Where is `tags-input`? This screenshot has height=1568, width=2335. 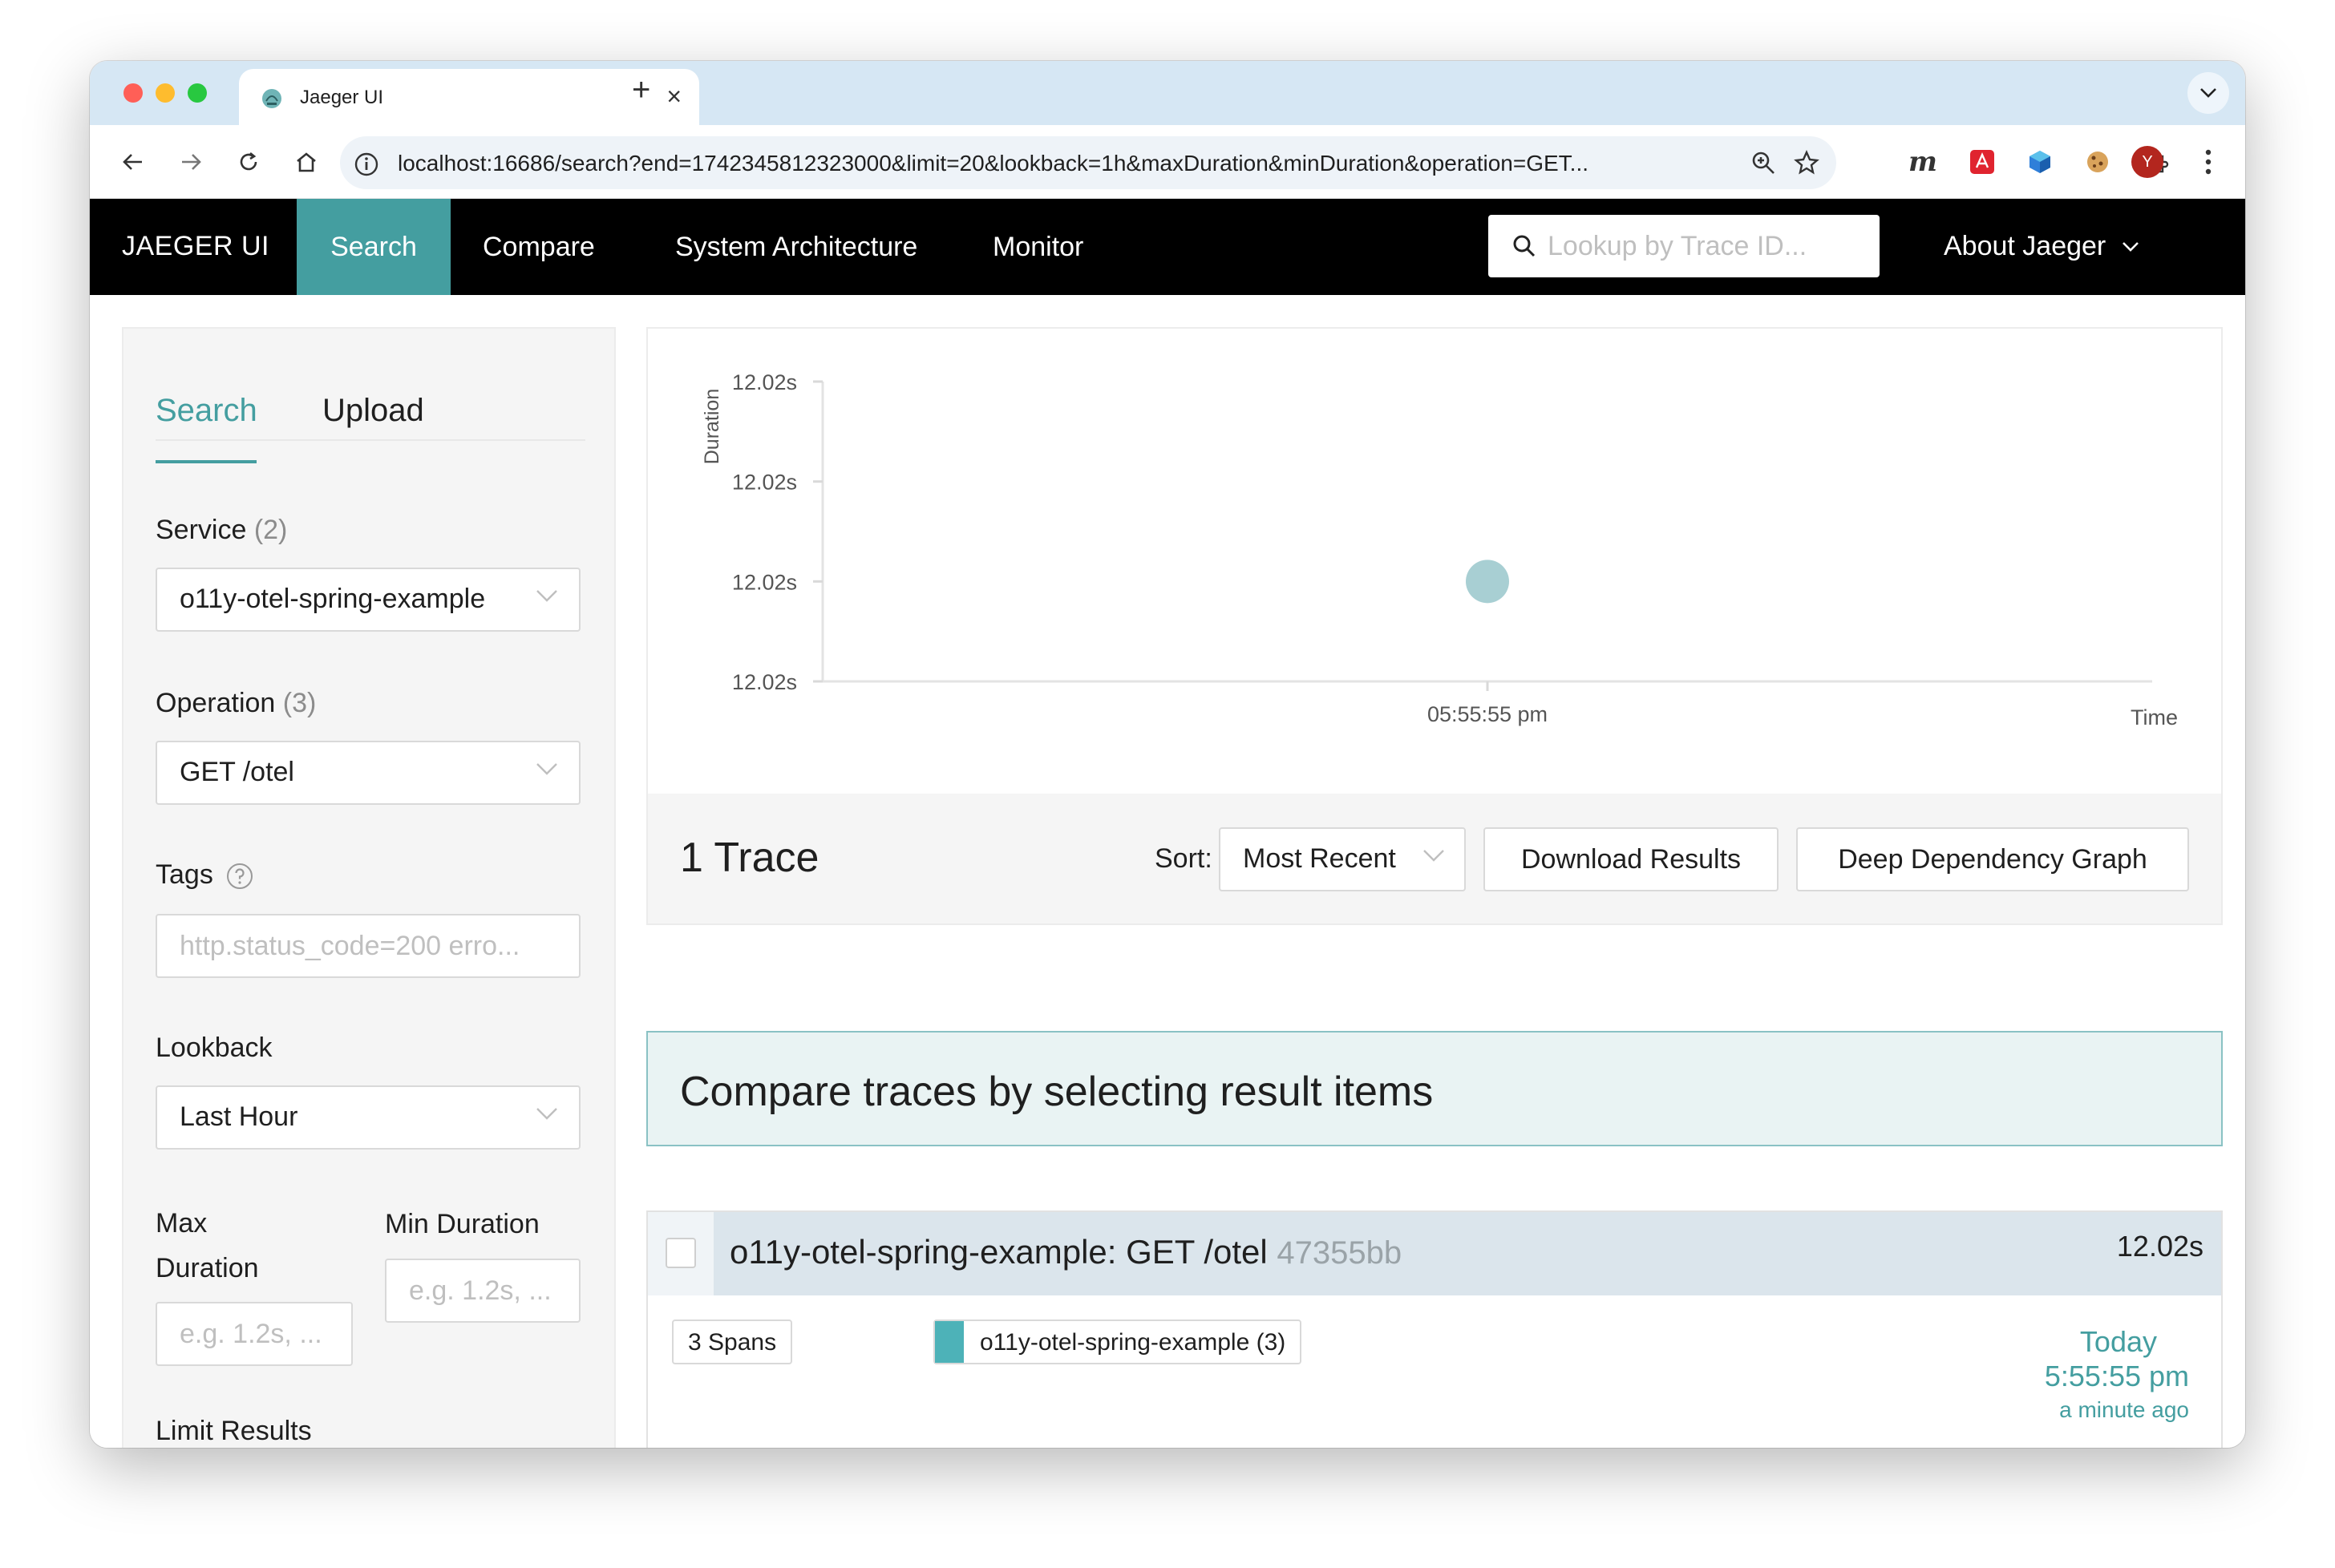
tags-input is located at coordinates (369, 946).